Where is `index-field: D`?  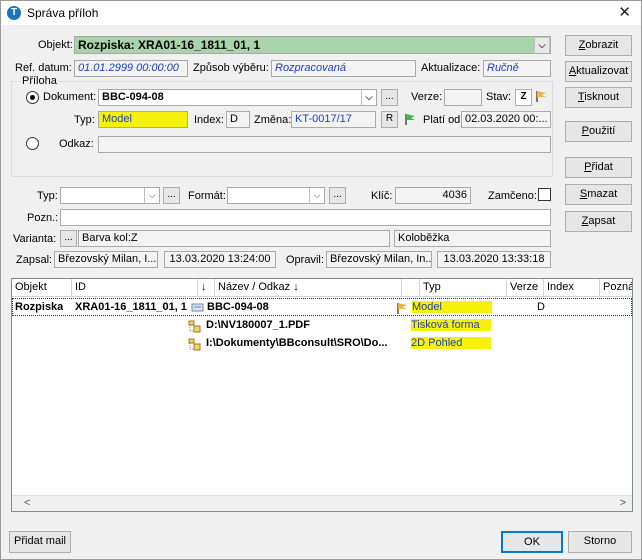 index-field: D is located at coordinates (238, 119).